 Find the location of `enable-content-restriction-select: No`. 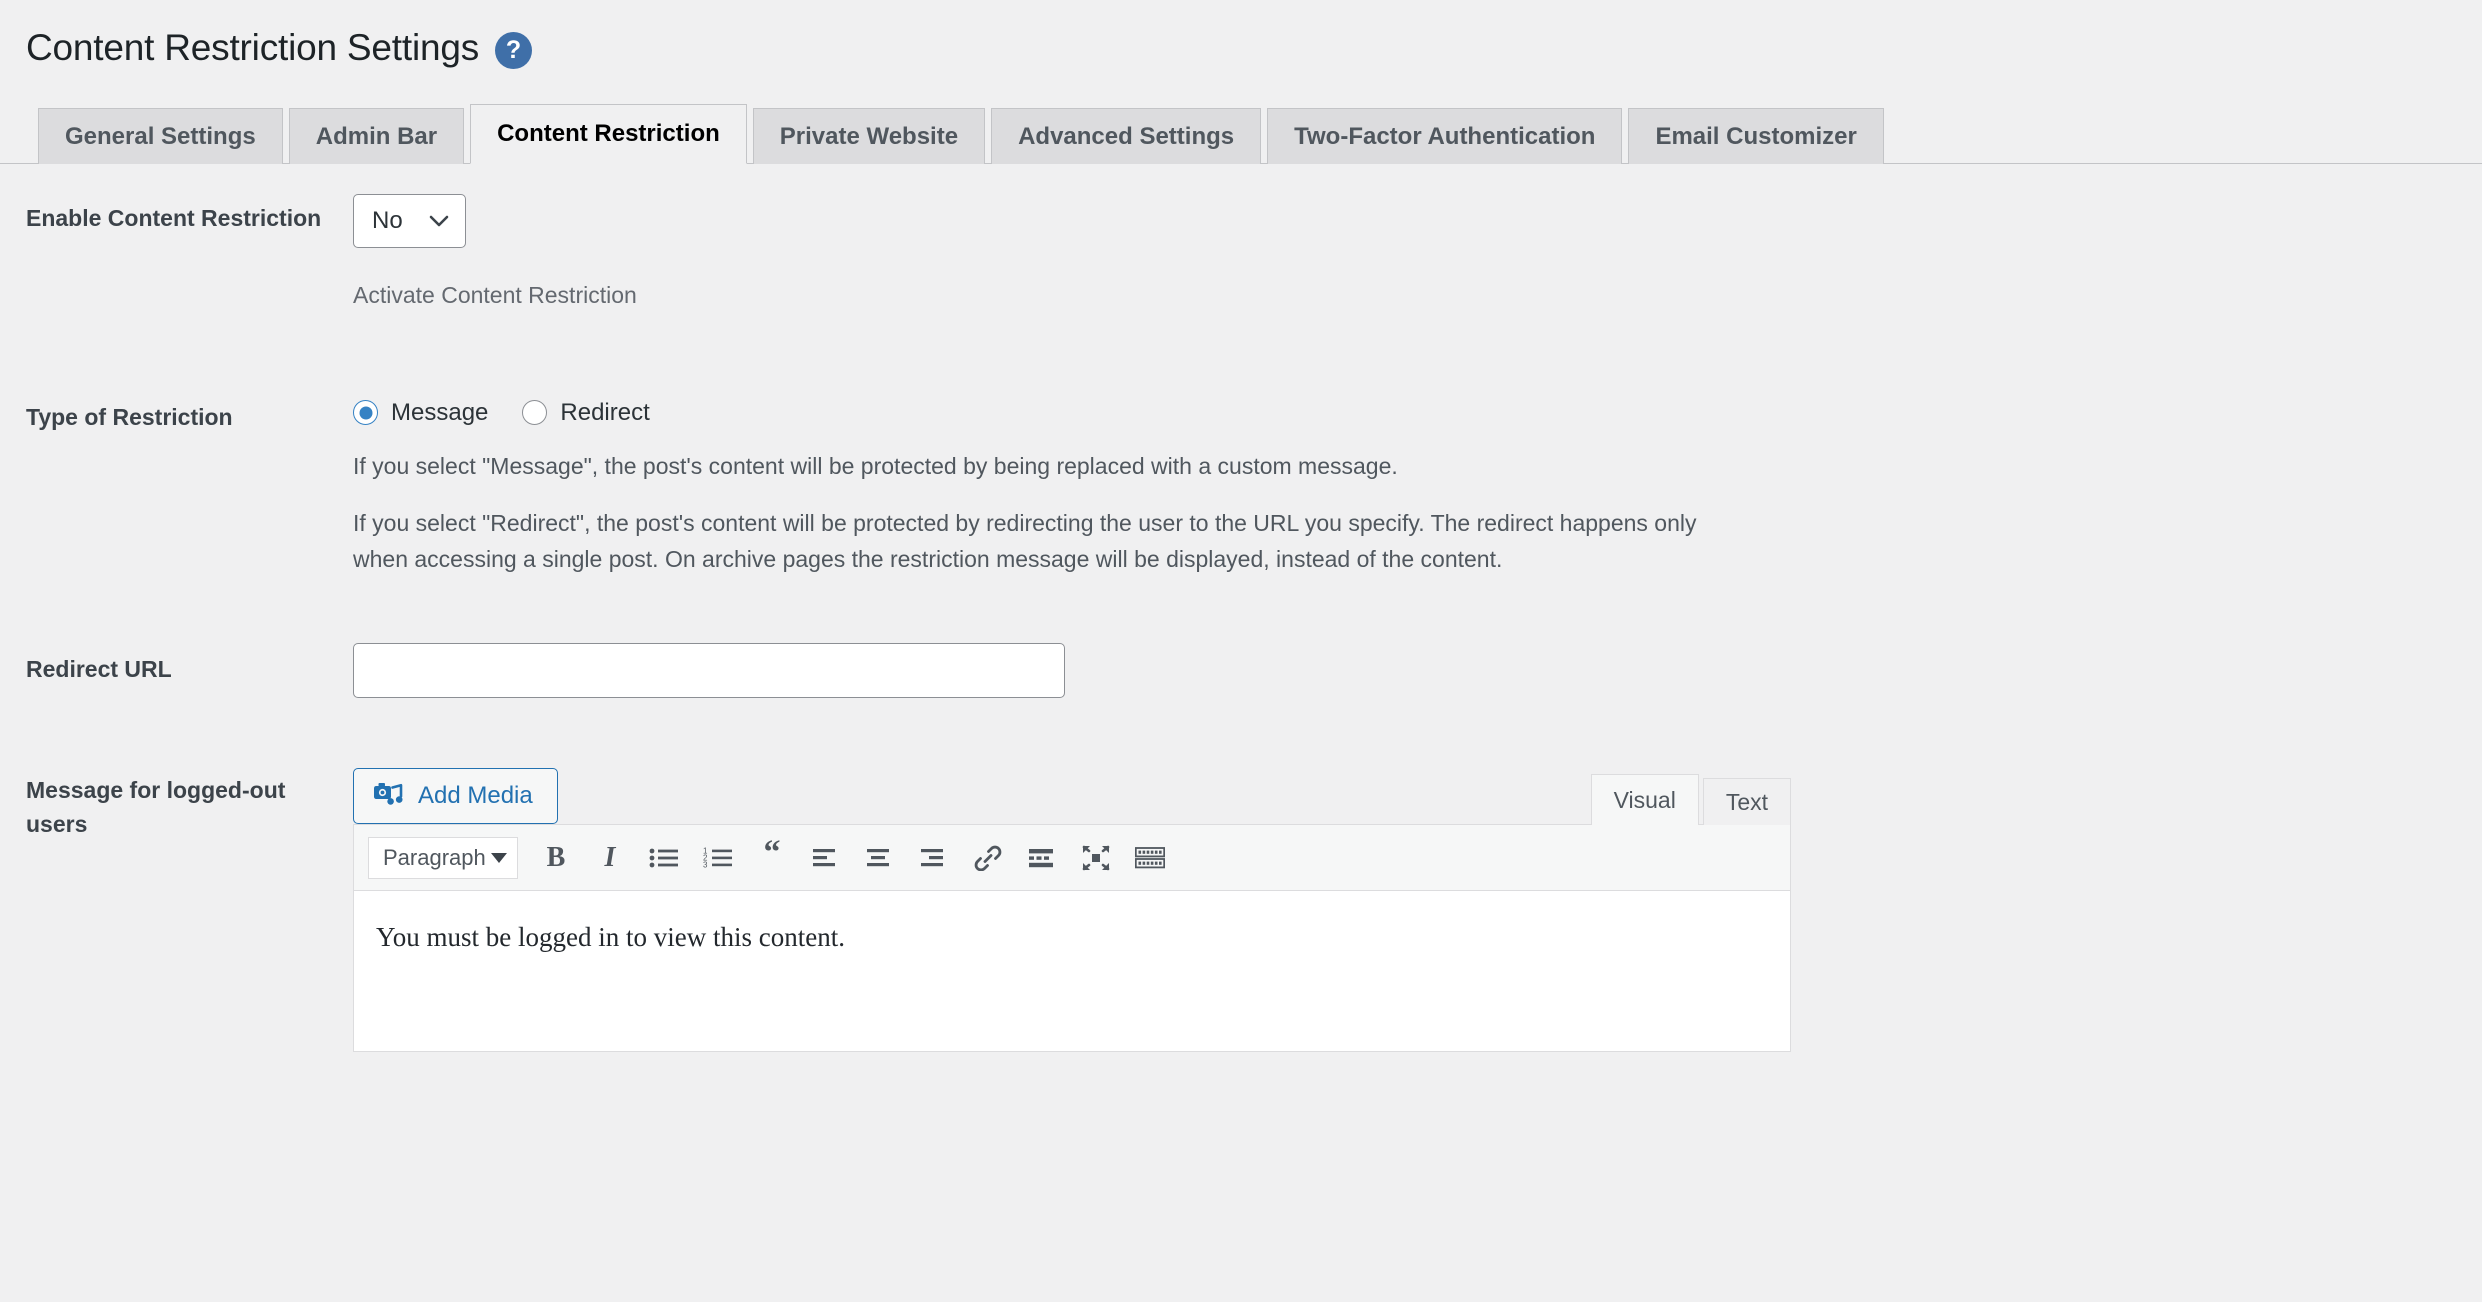

enable-content-restriction-select: No is located at coordinates (409, 221).